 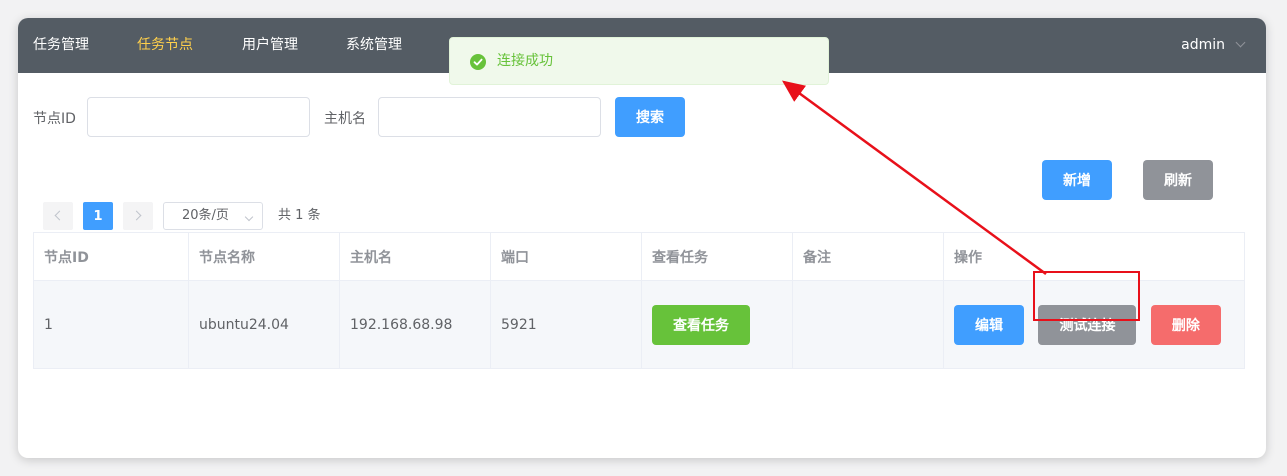 I want to click on host-input, so click(x=489, y=117).